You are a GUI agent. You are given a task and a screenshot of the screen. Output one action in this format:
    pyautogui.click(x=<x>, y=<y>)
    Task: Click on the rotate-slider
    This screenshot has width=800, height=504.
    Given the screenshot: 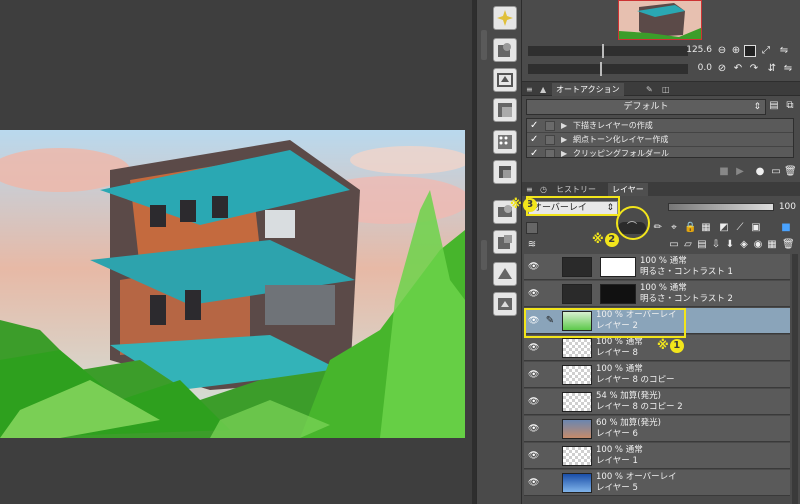 What is the action you would take?
    pyautogui.click(x=608, y=69)
    